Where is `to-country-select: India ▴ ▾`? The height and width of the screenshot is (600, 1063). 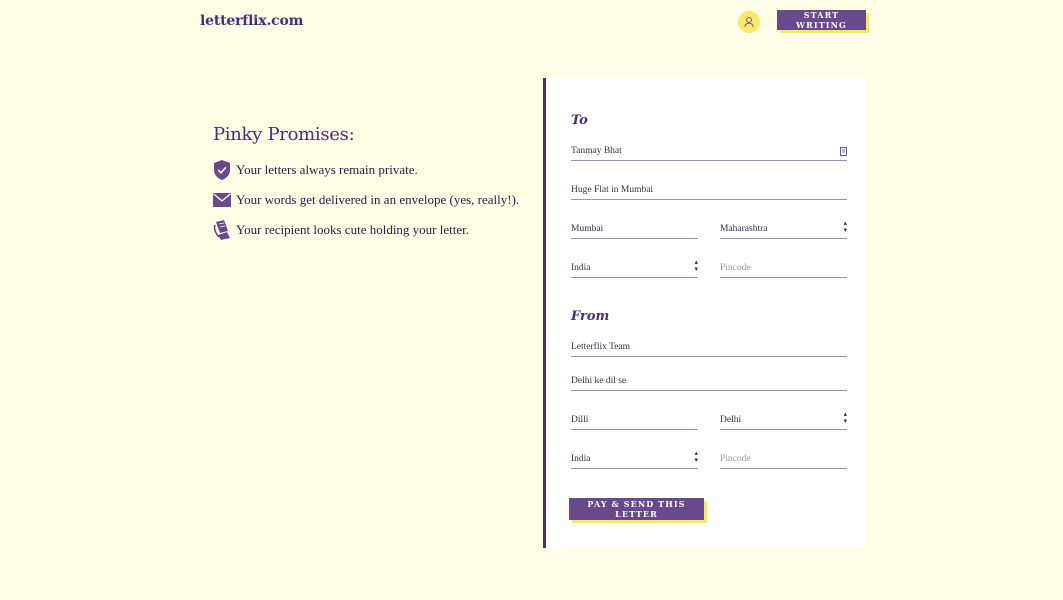
to-country-select: India ▴ ▾ is located at coordinates (634, 268).